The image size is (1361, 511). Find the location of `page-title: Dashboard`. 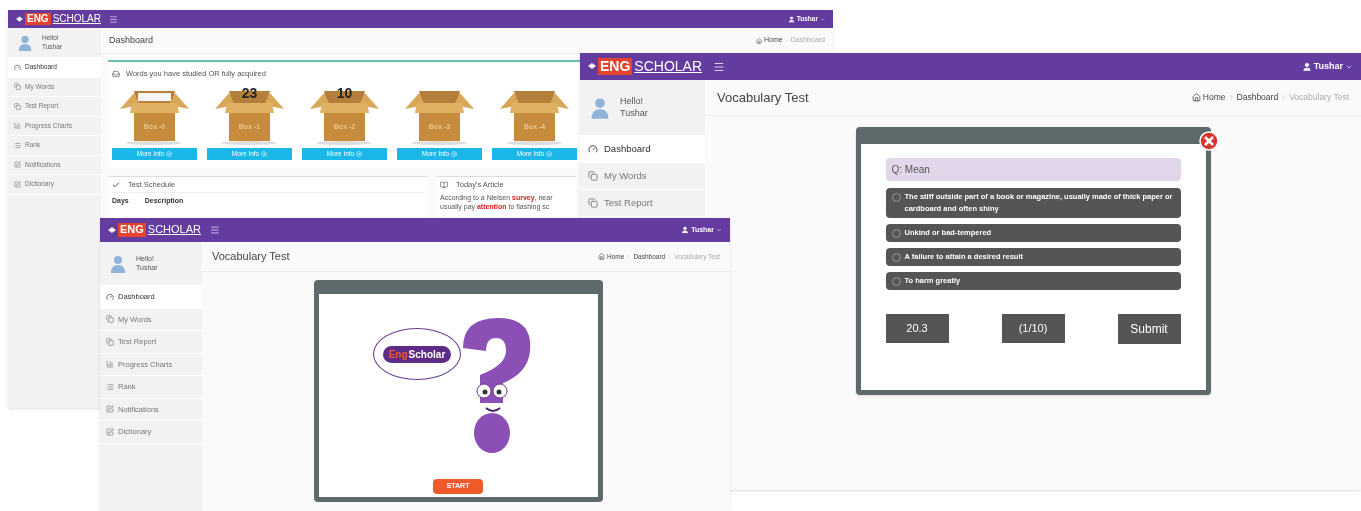

page-title: Dashboard is located at coordinates (131, 40).